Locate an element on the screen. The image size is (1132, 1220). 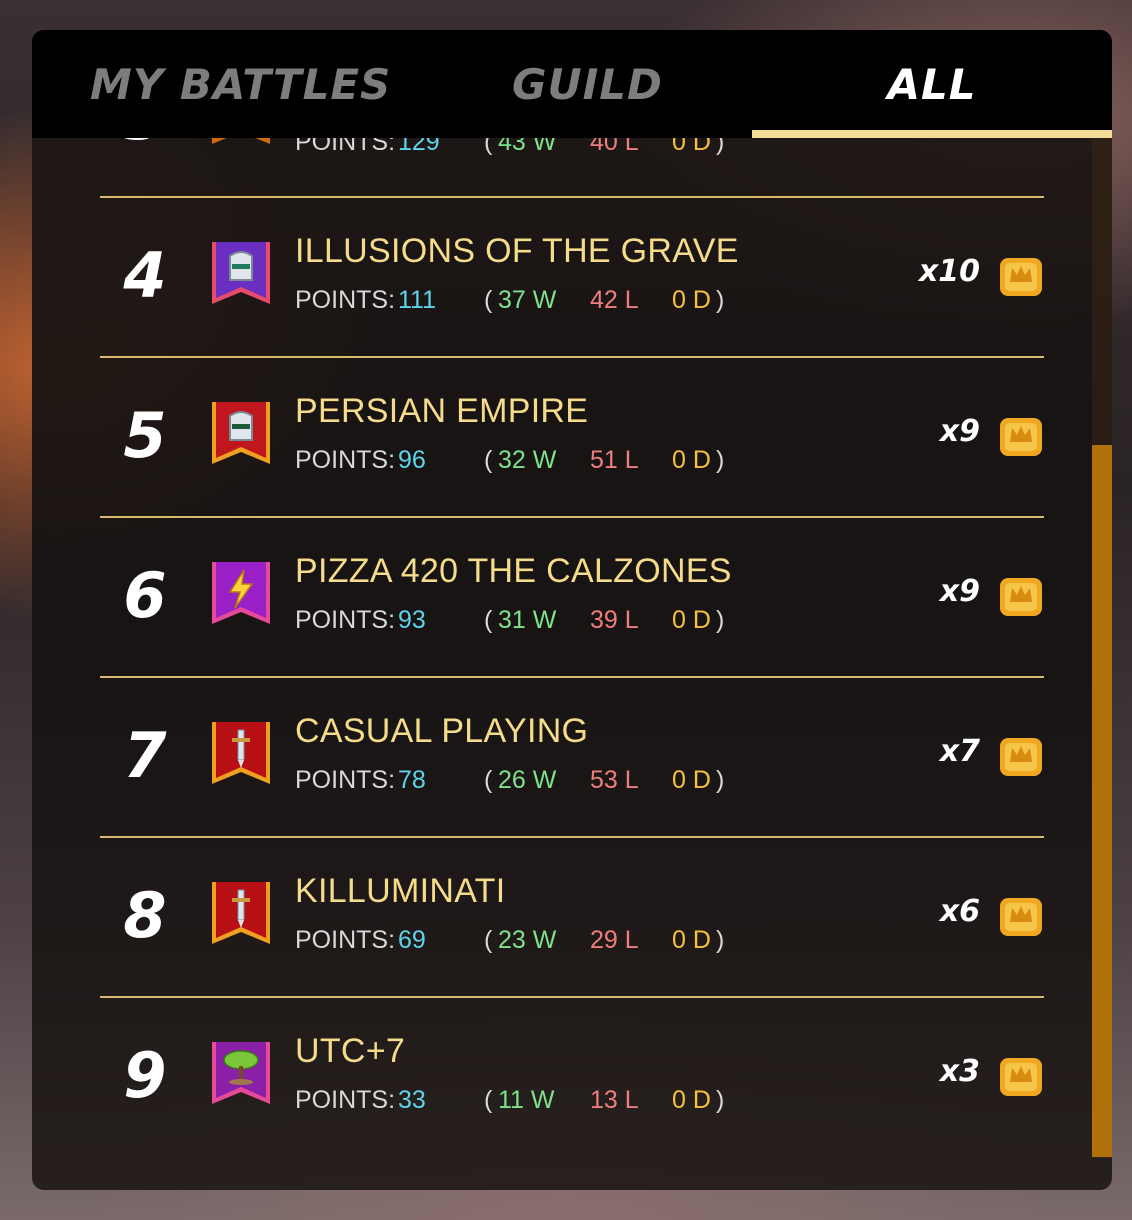
points-value: 111 is located at coordinates (417, 300).